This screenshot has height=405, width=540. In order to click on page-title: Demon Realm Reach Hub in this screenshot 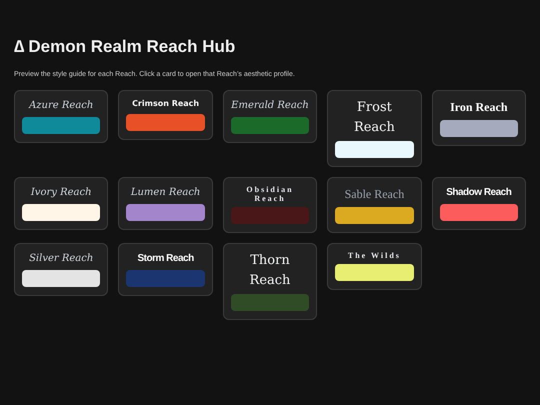, I will do `click(132, 47)`.